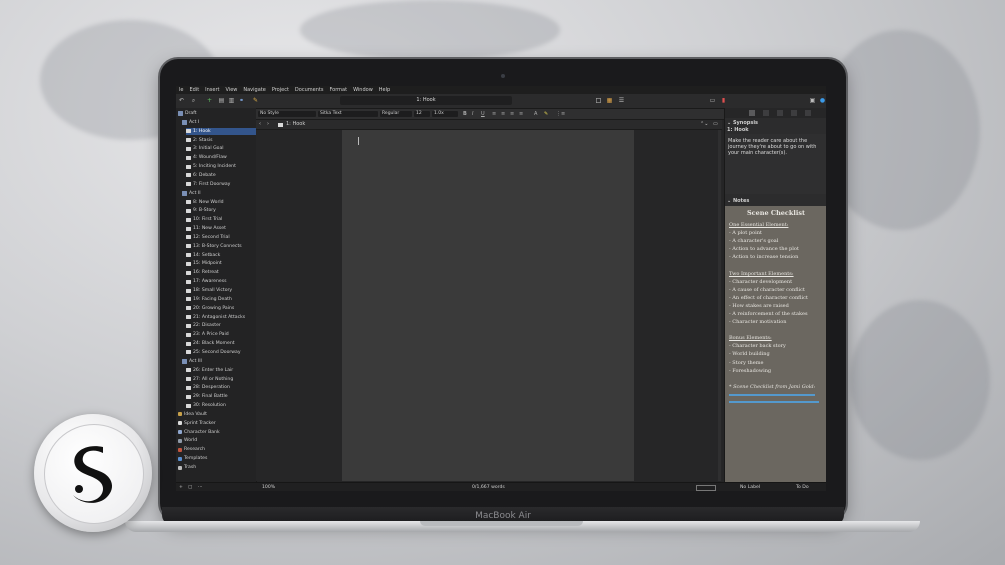  I want to click on style-select: No Style, so click(287, 114).